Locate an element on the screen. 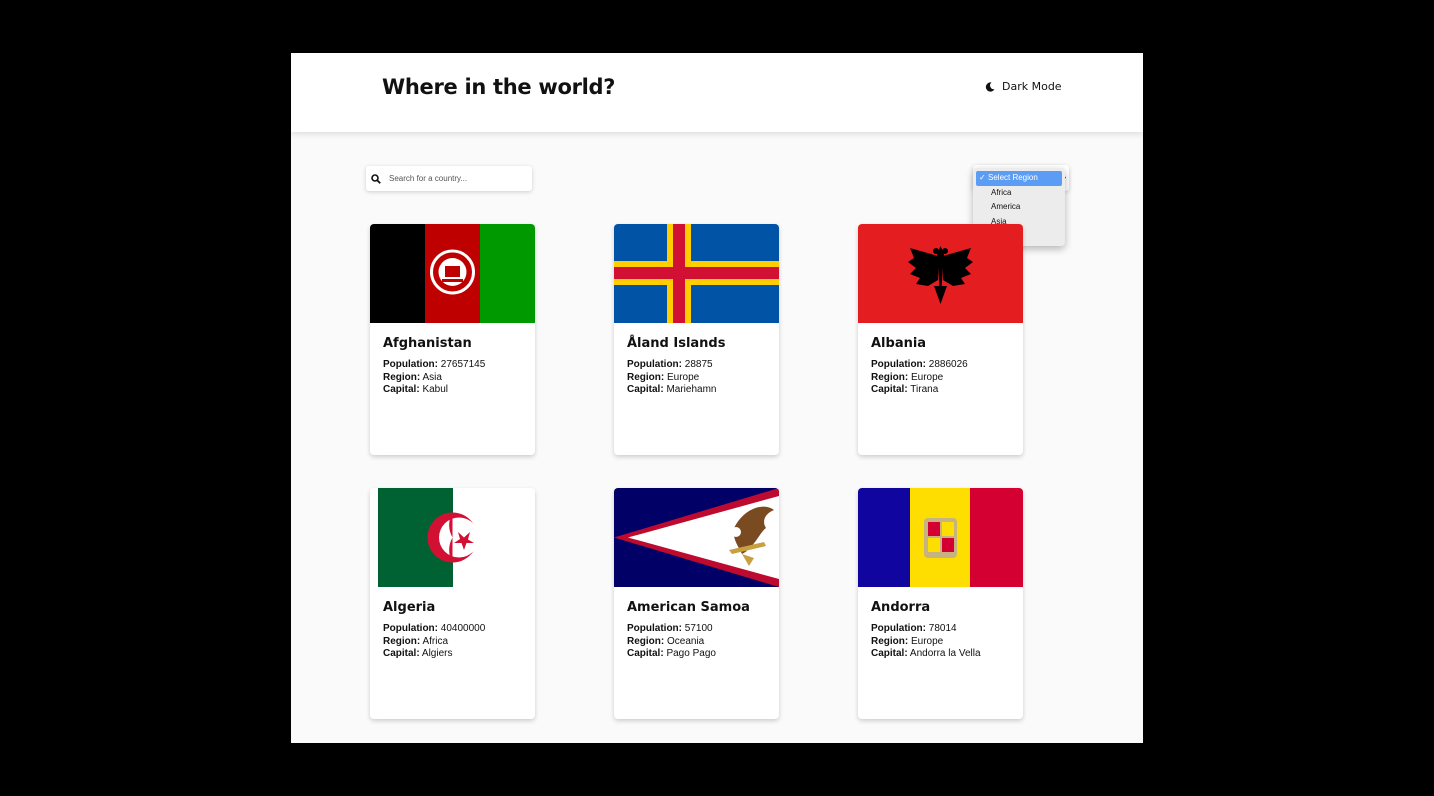 The width and height of the screenshot is (1434, 796). population-value: 27657145 is located at coordinates (463, 364).